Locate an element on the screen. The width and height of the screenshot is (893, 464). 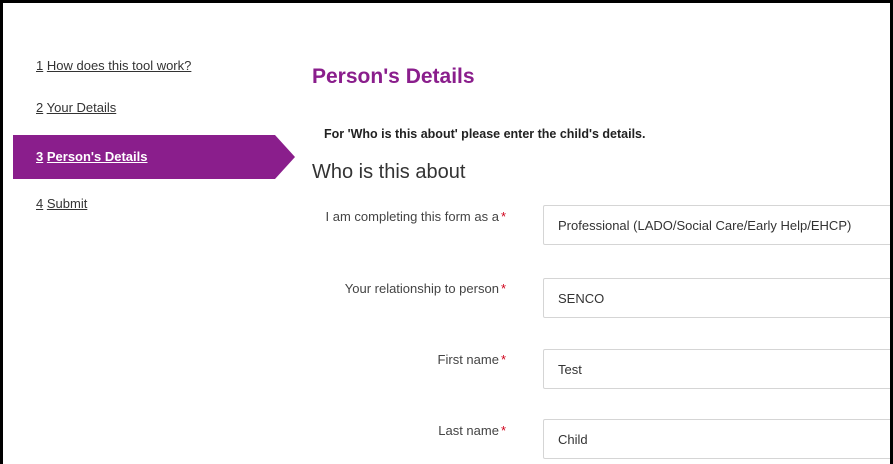
last-name-label: Last name * is located at coordinates (406, 431).